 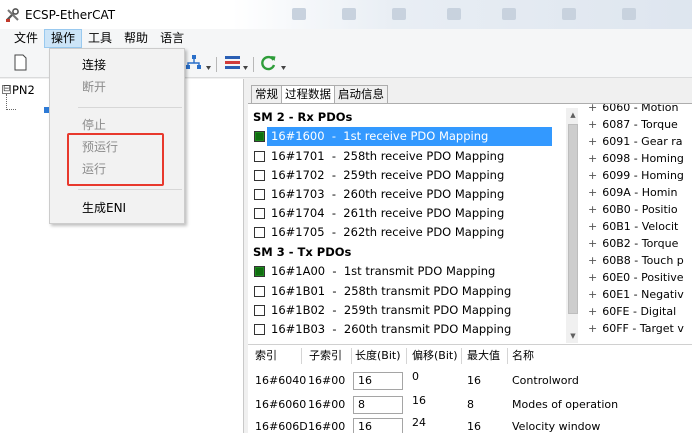 I want to click on tx-pdo-header: SM 3 - Tx PDOs, so click(x=302, y=252).